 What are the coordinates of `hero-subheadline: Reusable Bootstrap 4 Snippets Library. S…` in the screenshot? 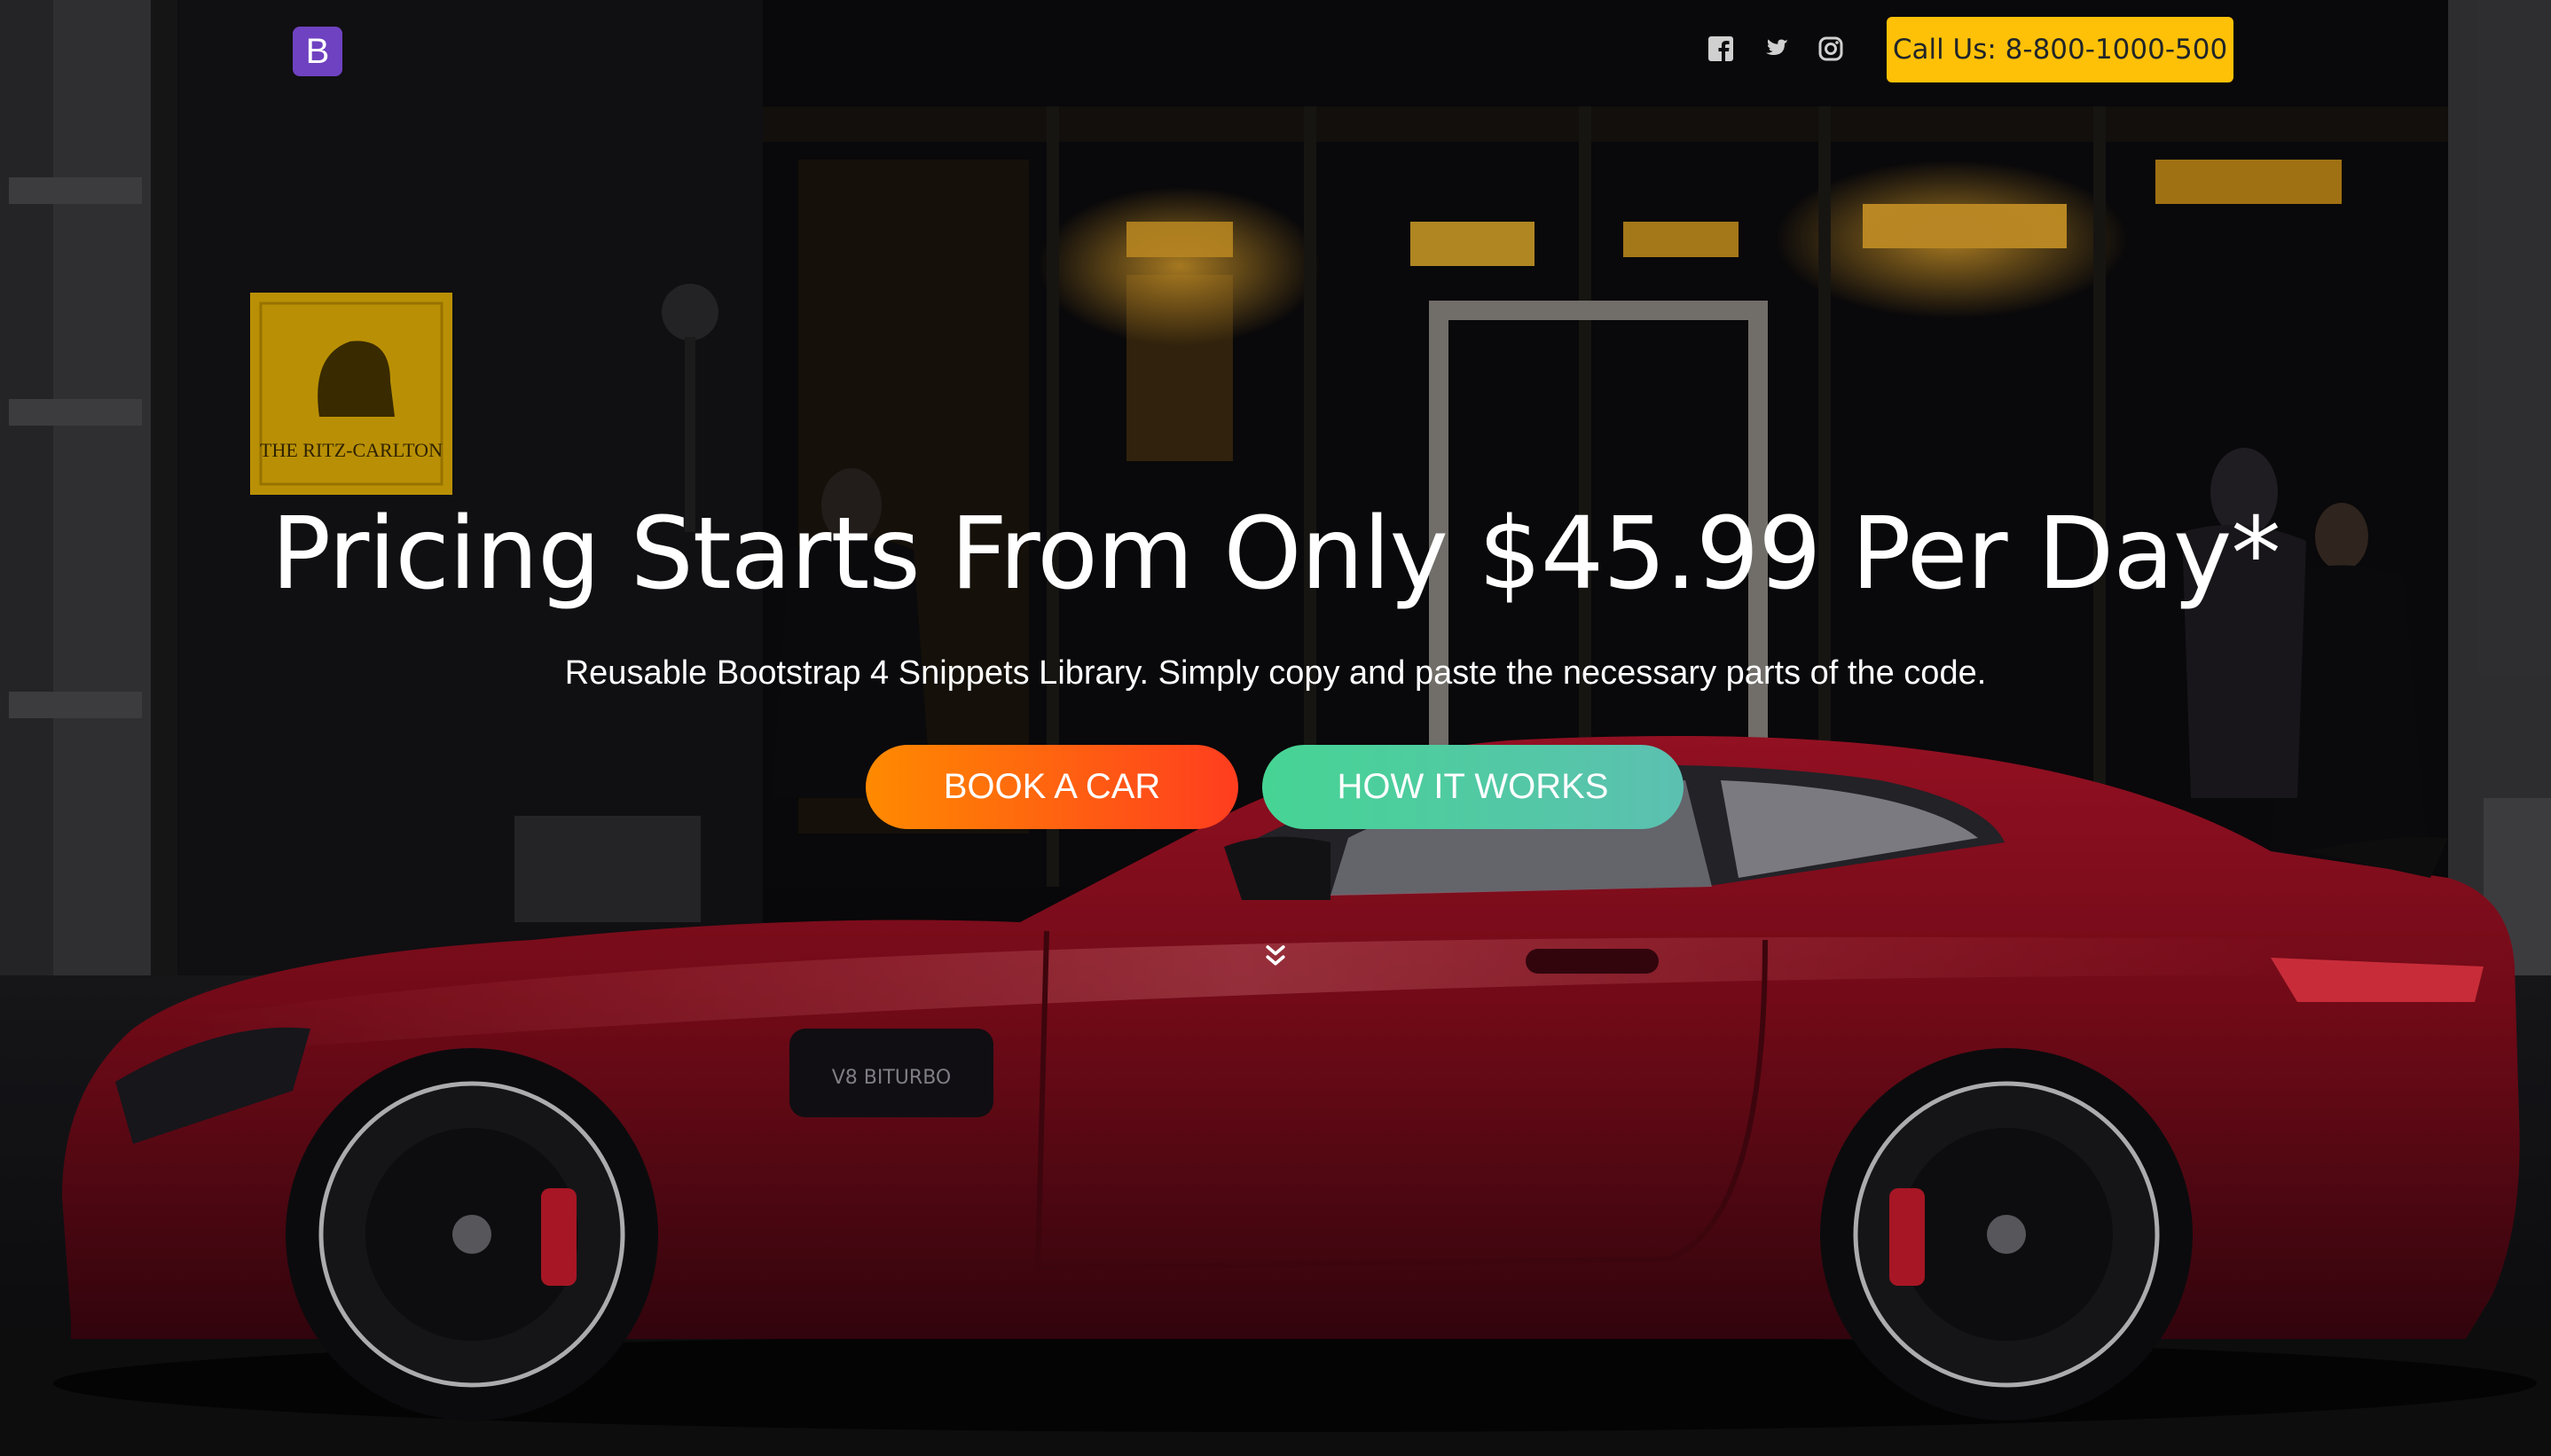 It's located at (1275, 673).